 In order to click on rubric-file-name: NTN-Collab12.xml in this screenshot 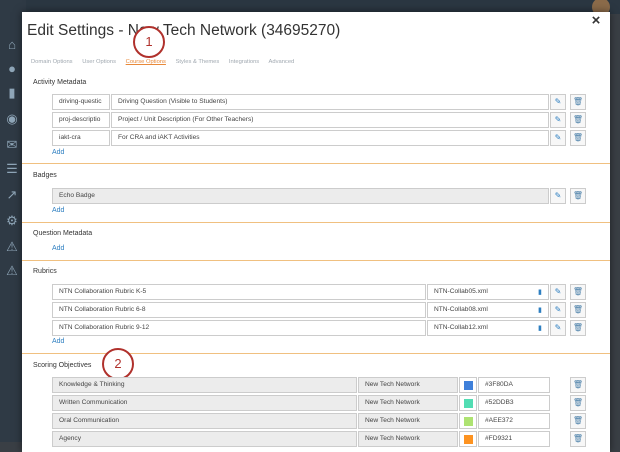, I will do `click(461, 327)`.